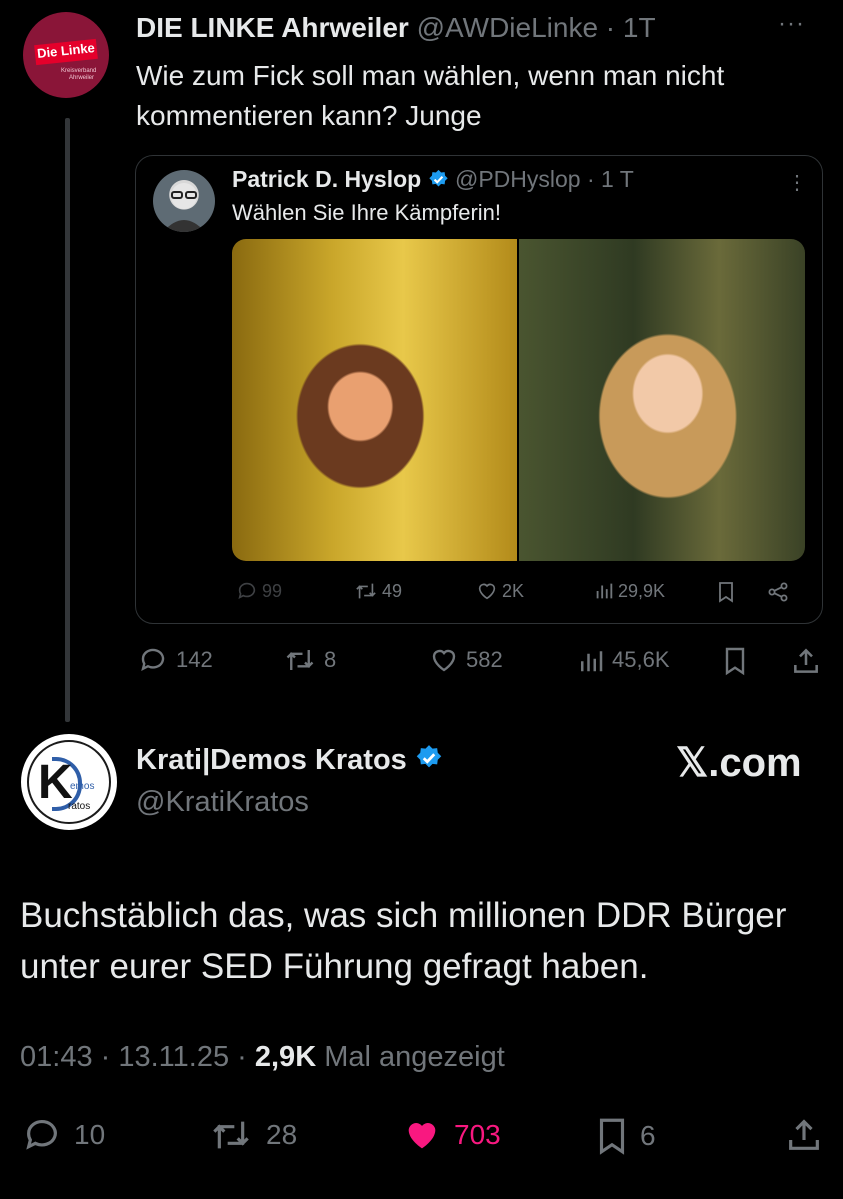  I want to click on author-name: Krati|Demos Kratos, so click(271, 760).